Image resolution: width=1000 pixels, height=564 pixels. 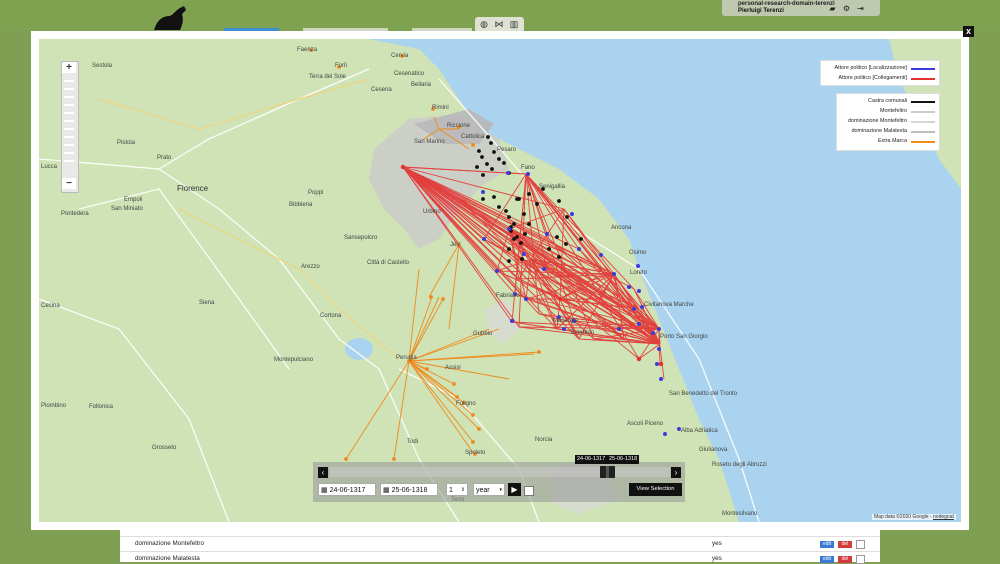 What do you see at coordinates (69, 67) in the screenshot?
I see `zoom-in-button: +` at bounding box center [69, 67].